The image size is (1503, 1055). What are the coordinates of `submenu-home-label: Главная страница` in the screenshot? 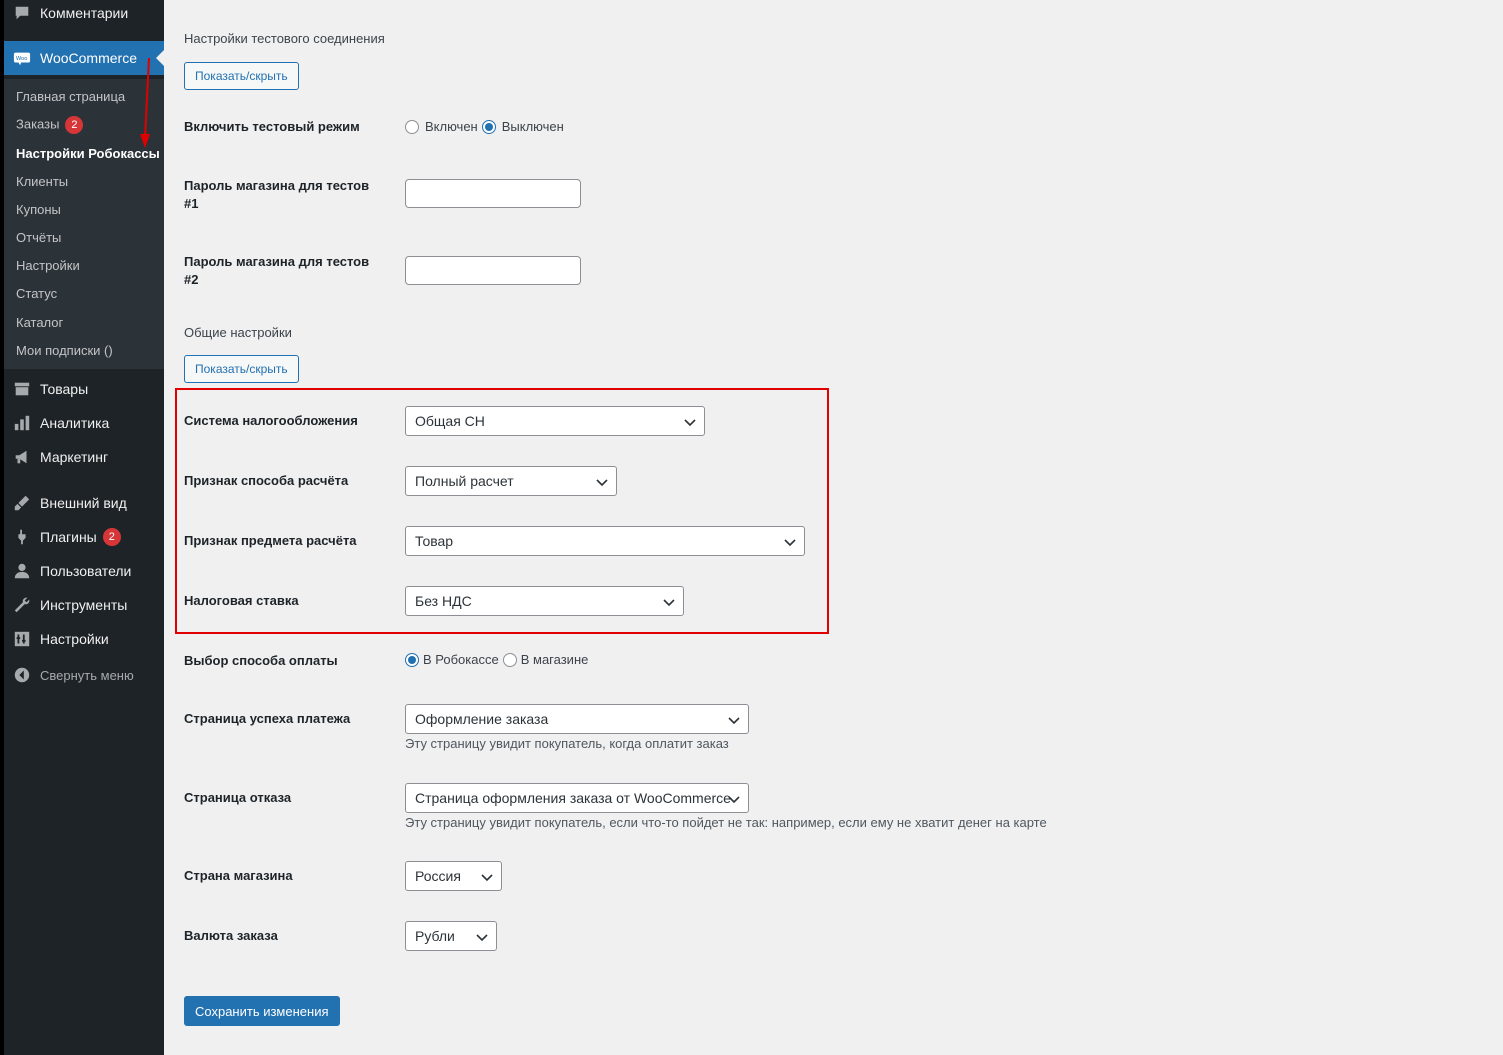 It's located at (71, 96).